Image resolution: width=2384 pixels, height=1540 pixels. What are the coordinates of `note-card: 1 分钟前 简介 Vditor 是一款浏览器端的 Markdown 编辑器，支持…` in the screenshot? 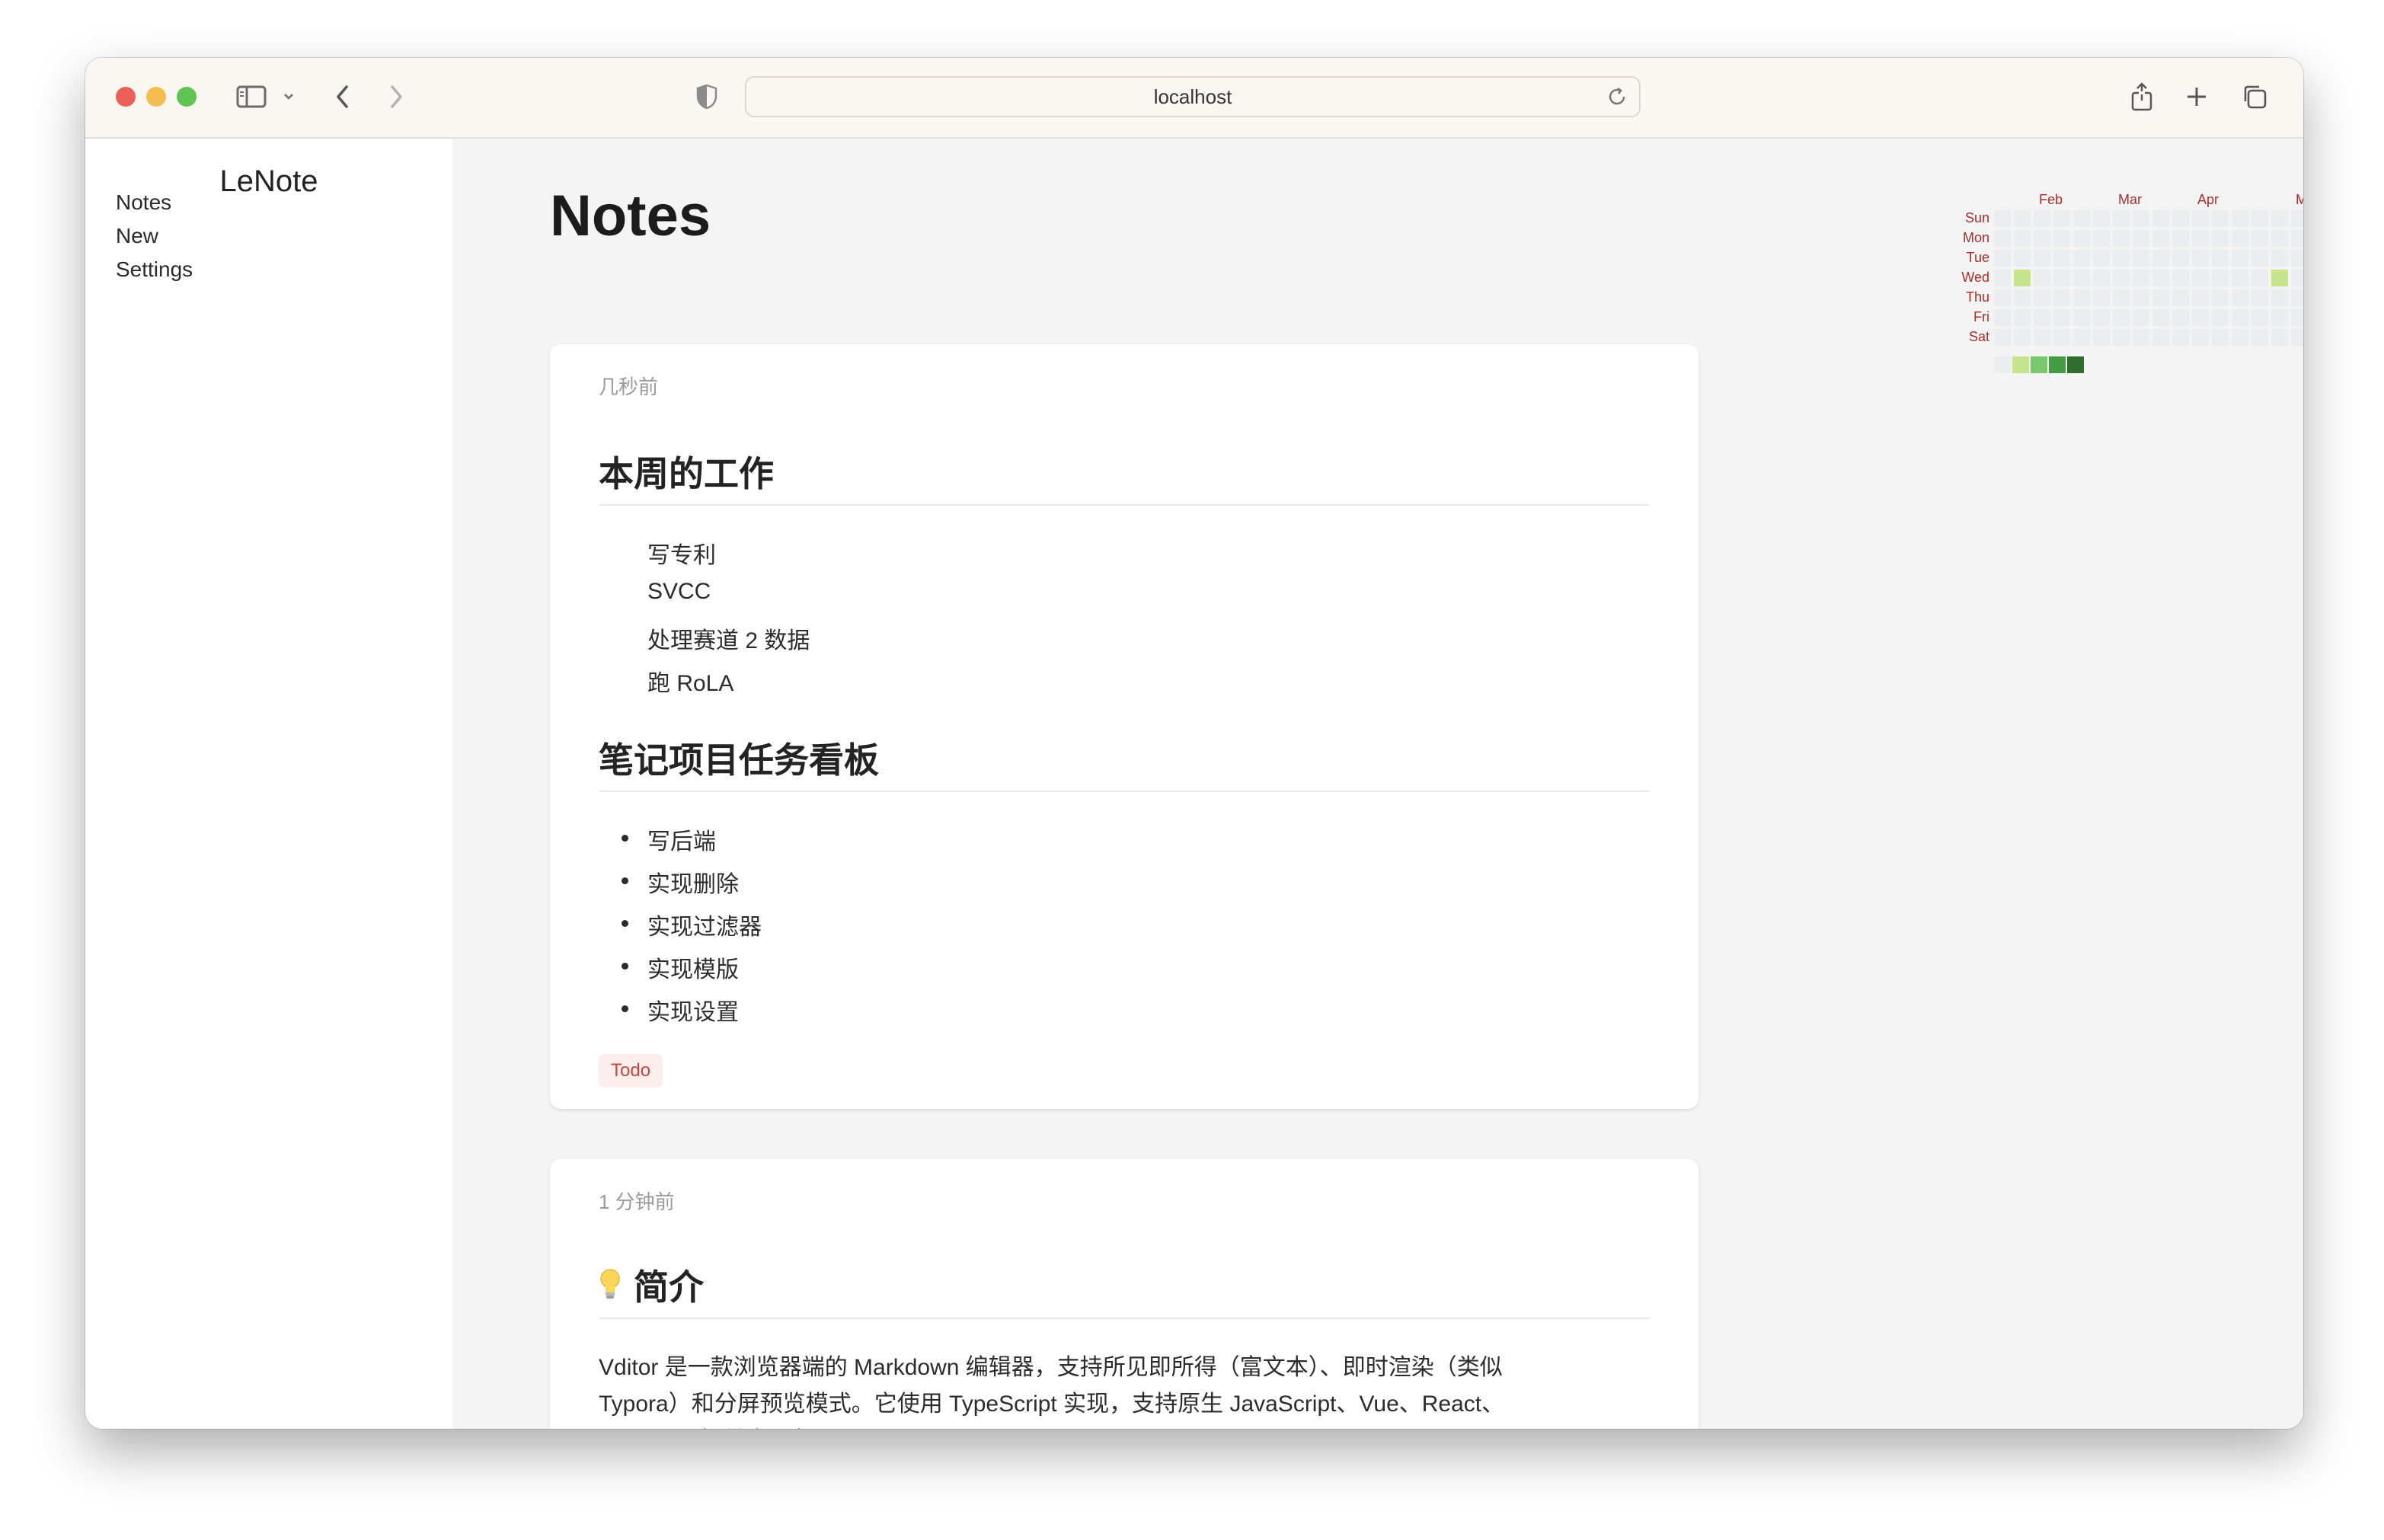 It's located at (1124, 1294).